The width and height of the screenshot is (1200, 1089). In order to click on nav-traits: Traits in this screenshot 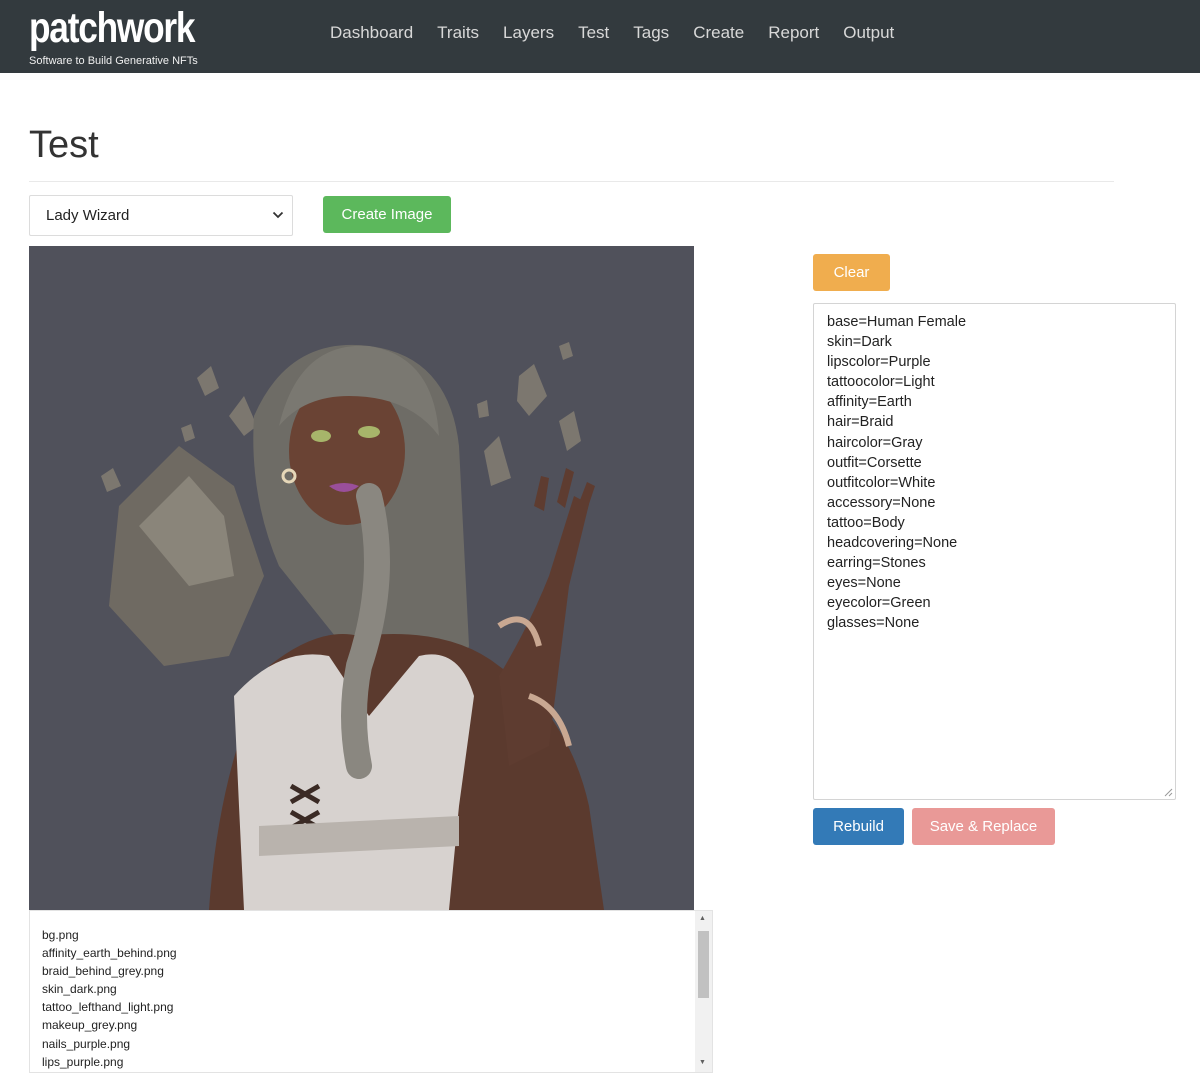, I will do `click(458, 32)`.